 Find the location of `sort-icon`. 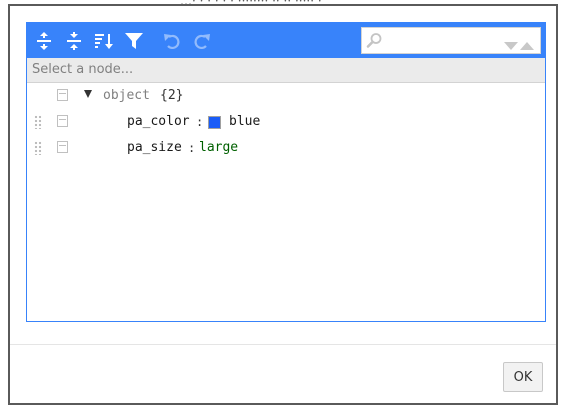

sort-icon is located at coordinates (104, 41).